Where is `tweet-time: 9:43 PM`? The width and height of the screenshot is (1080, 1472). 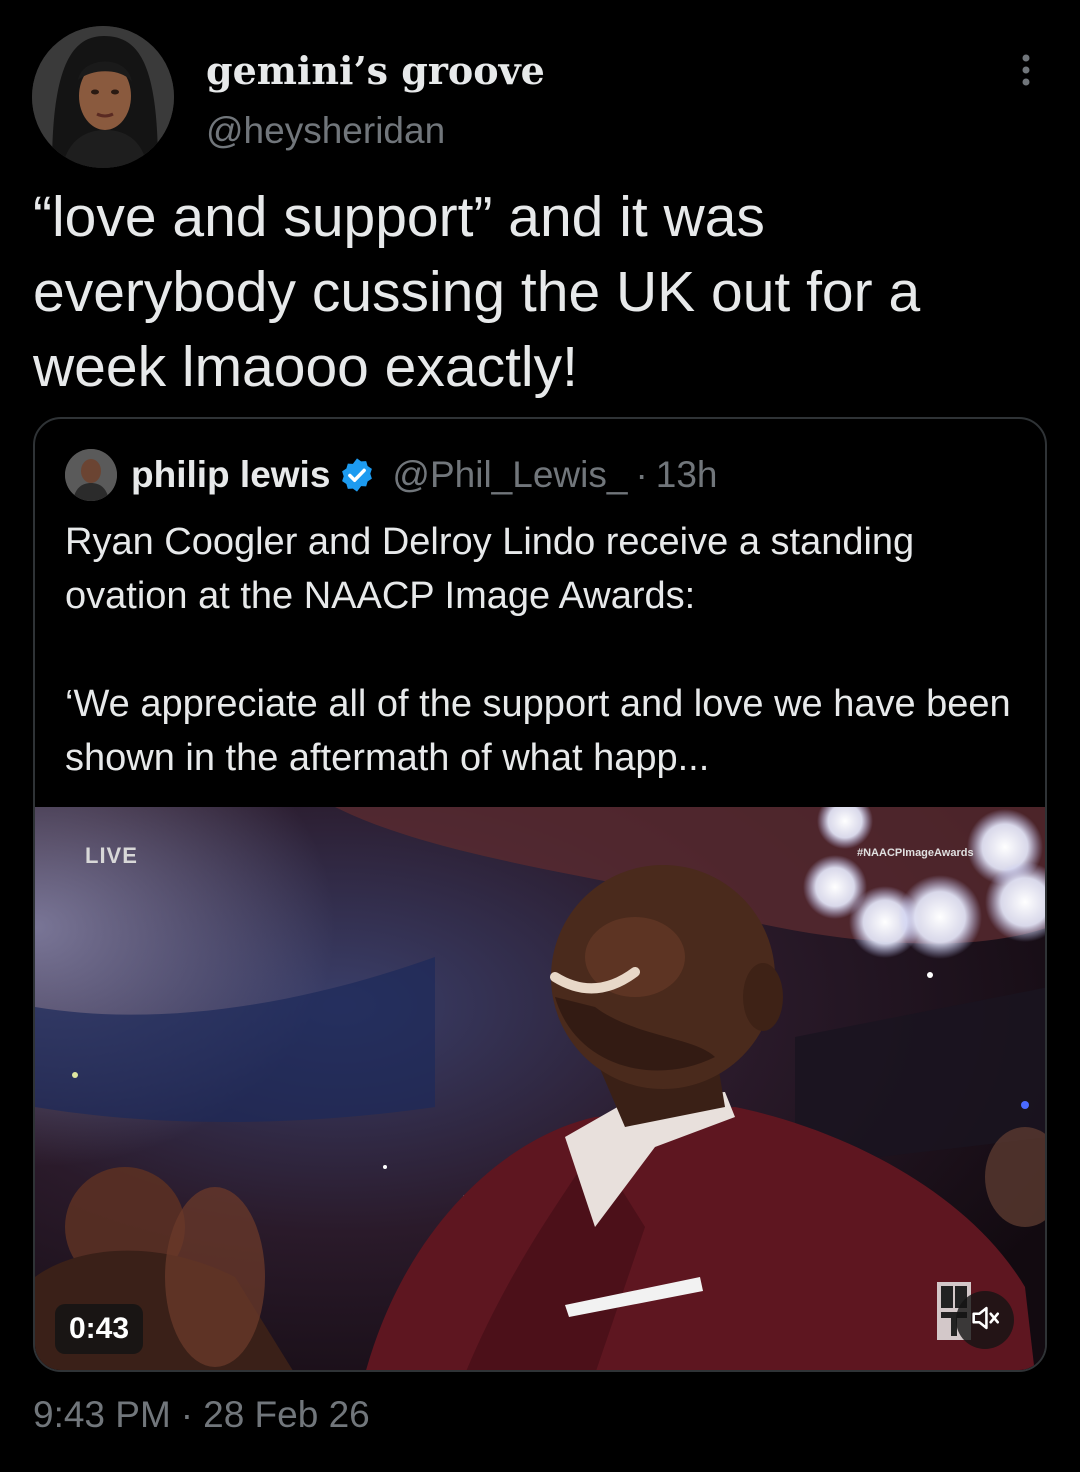 tweet-time: 9:43 PM is located at coordinates (102, 1414).